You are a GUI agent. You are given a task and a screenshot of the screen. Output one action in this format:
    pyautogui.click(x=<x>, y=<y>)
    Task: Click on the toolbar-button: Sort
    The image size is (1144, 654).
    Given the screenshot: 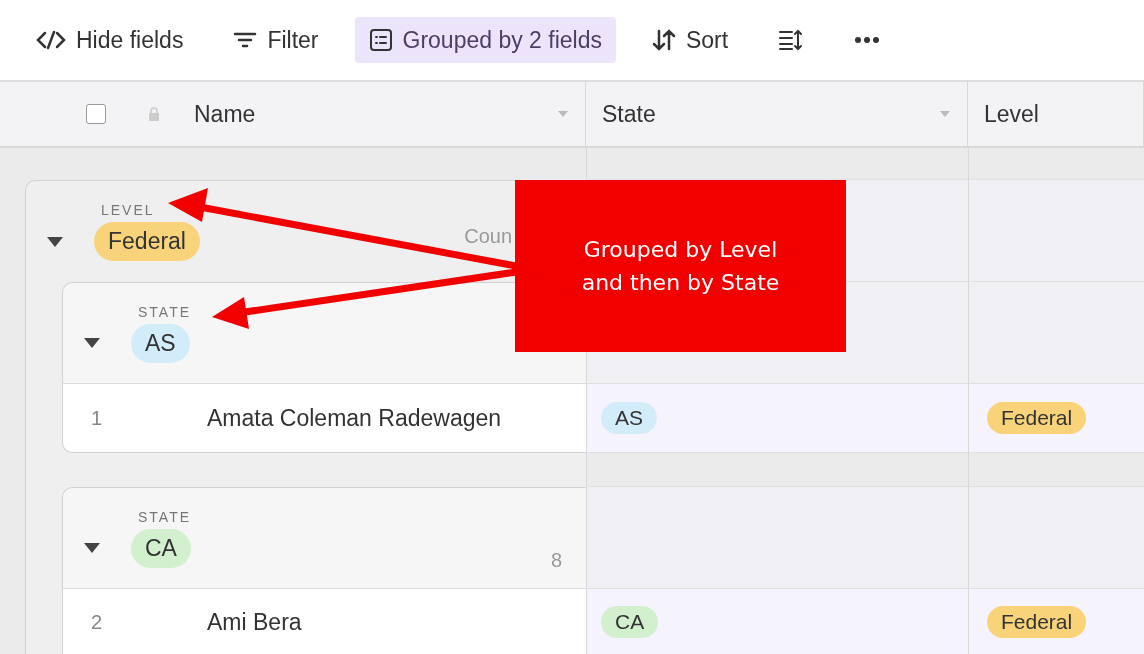 What is the action you would take?
    pyautogui.click(x=690, y=40)
    